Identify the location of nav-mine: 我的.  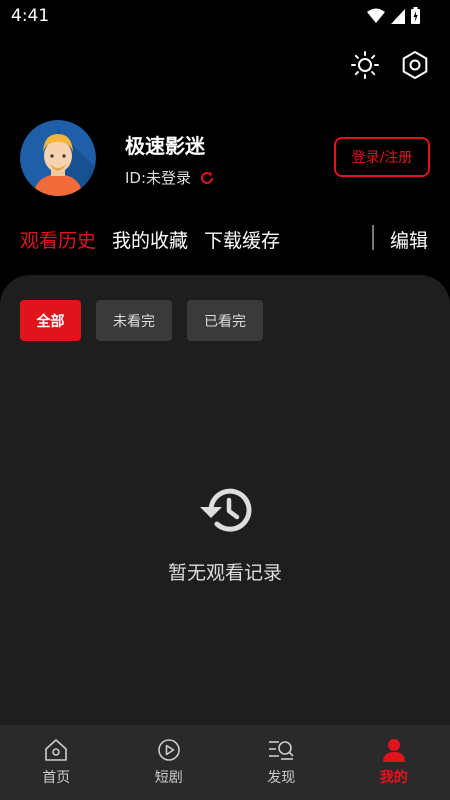
(394, 762).